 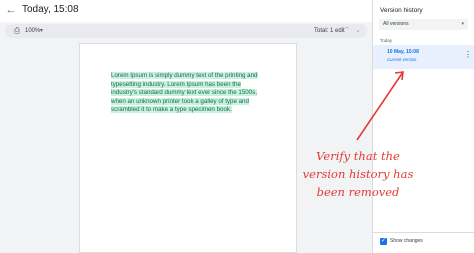 I want to click on version-filter-select: All versions ▾, so click(x=423, y=24).